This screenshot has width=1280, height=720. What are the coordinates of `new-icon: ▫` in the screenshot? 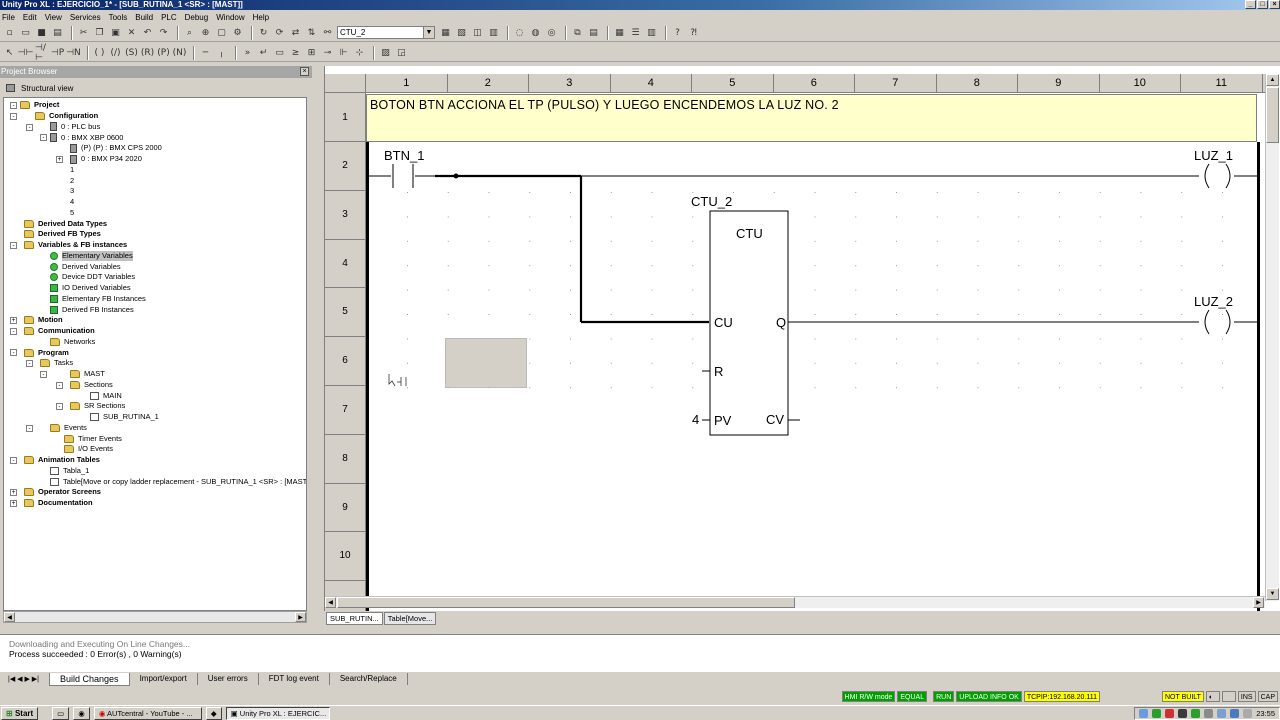 It's located at (9, 32).